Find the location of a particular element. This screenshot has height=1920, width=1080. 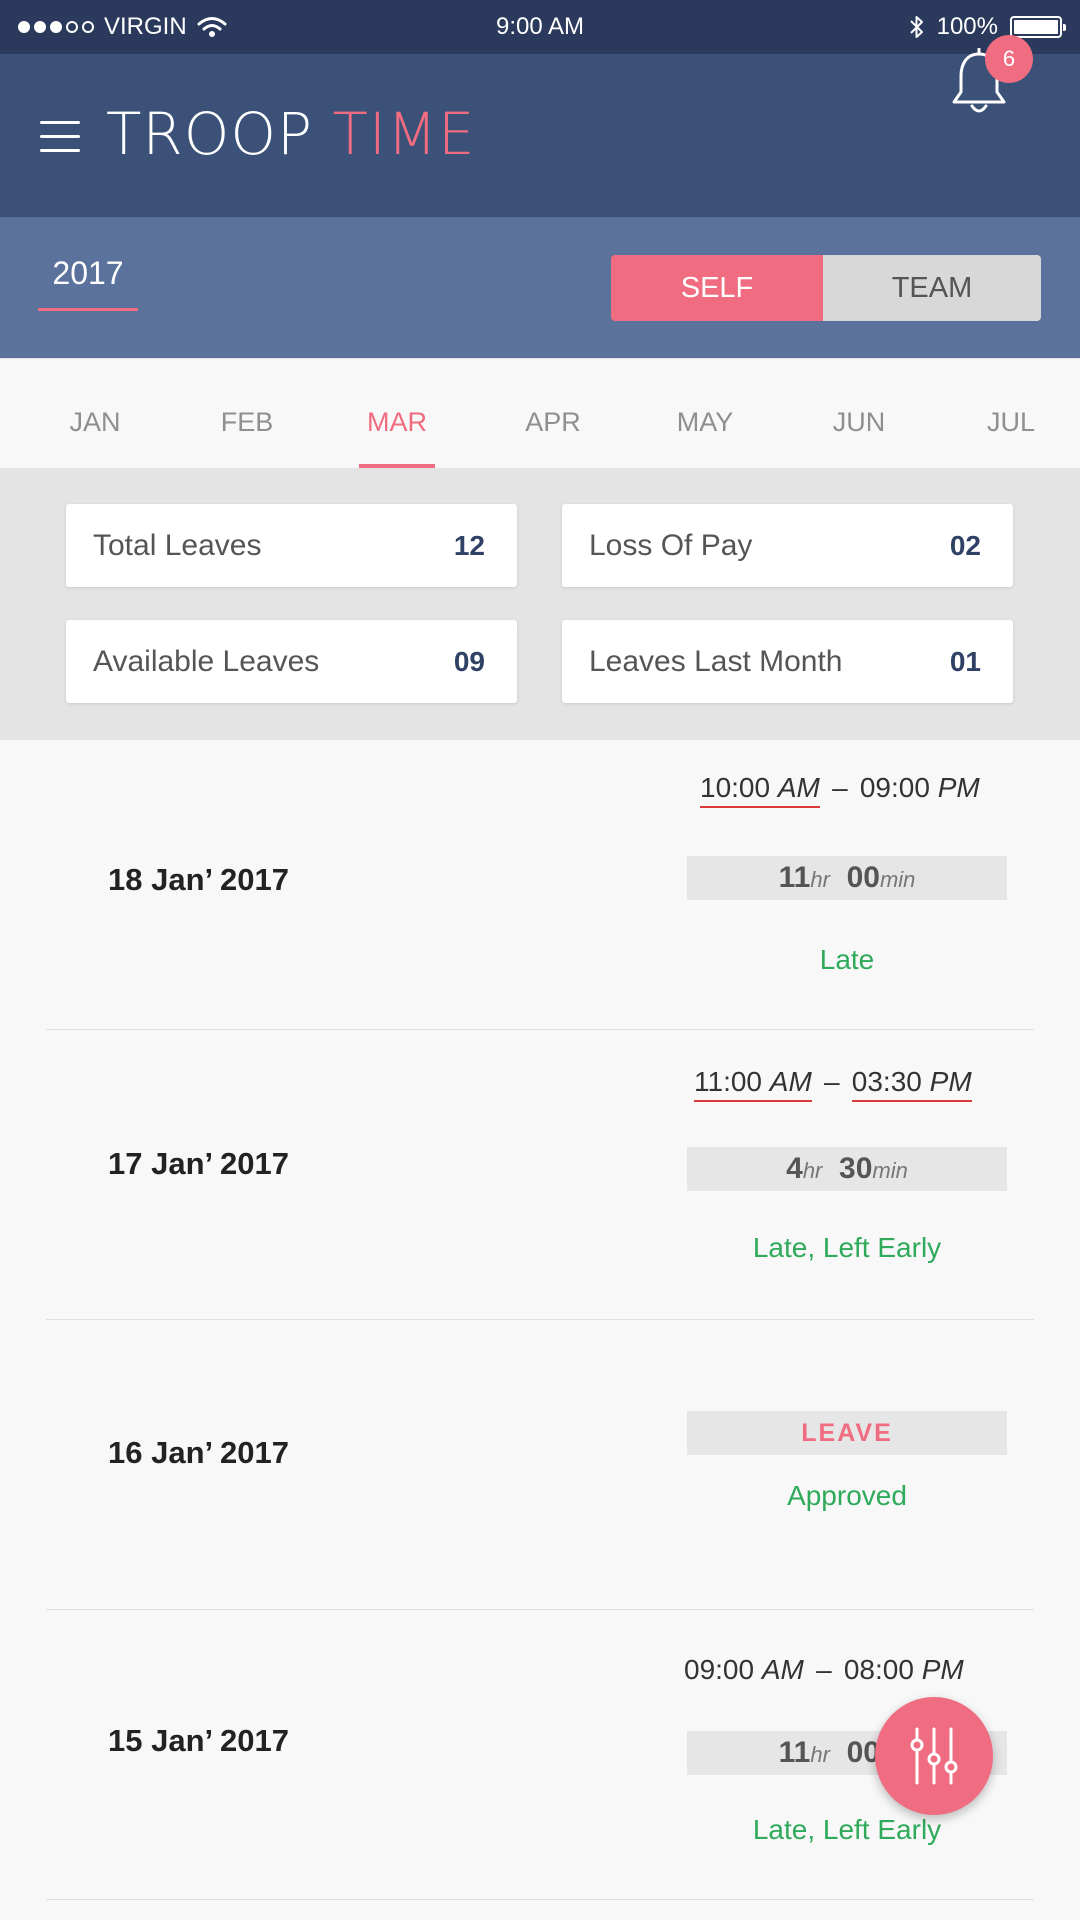

stat-card-loss-of-pay: Loss Of Pay 02 is located at coordinates (787, 545).